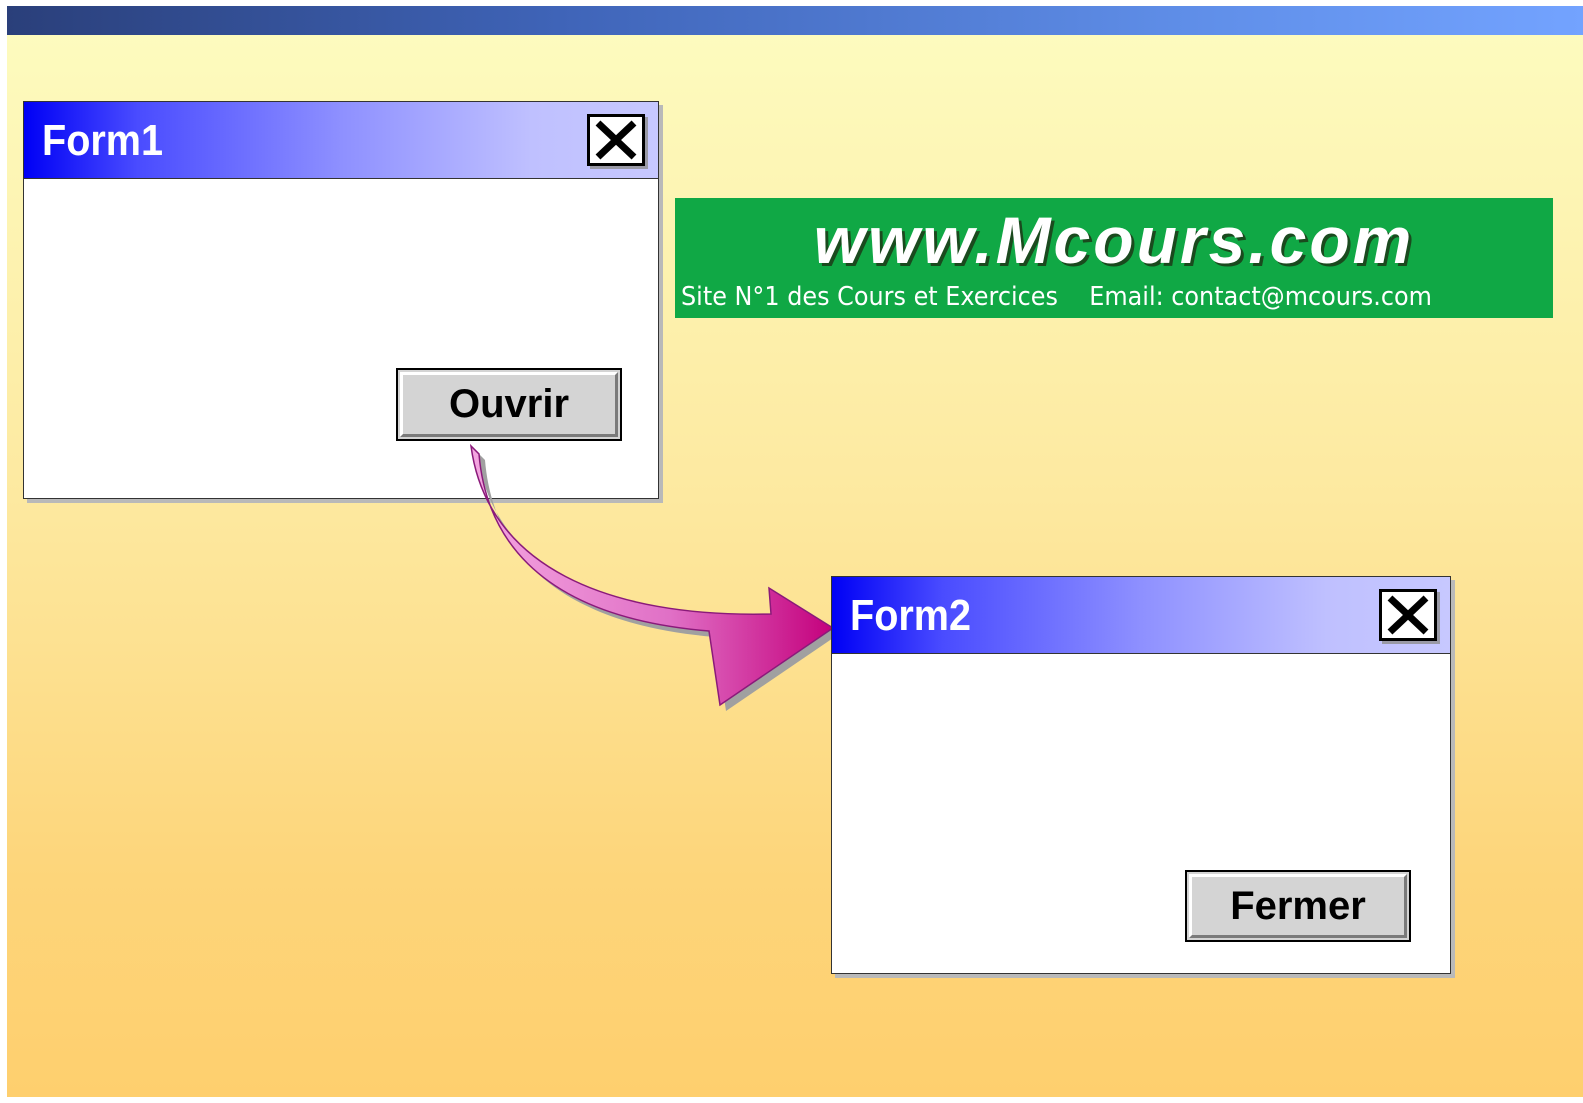 The image size is (1583, 1103). I want to click on form2-window: Form2 Fermer, so click(1141, 775).